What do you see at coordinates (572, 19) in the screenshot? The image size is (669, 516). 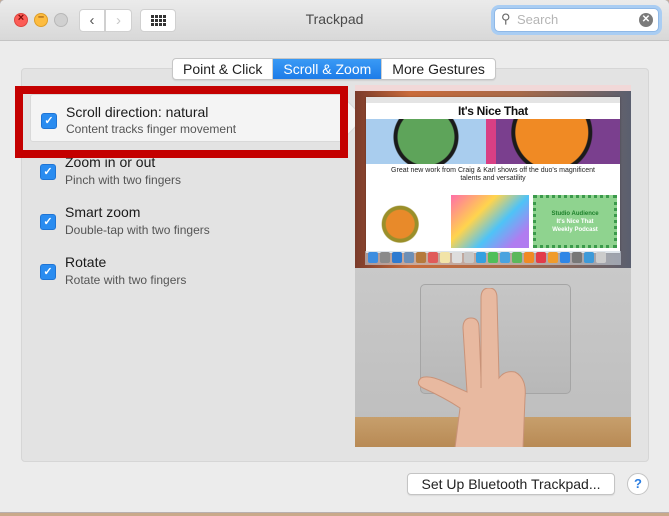 I see `search-input` at bounding box center [572, 19].